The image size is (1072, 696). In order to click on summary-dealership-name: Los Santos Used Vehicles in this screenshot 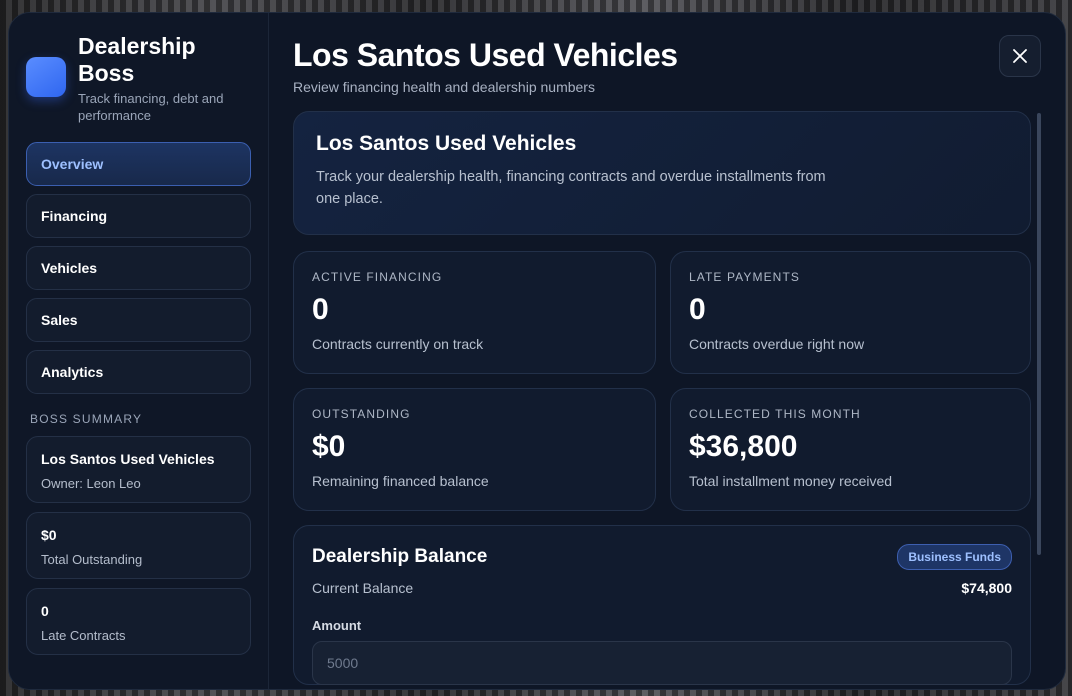, I will do `click(128, 459)`.